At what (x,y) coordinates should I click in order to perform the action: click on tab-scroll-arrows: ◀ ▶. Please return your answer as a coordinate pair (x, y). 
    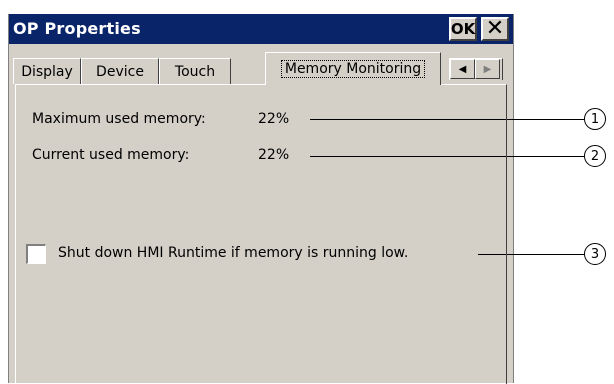
    Looking at the image, I should click on (476, 69).